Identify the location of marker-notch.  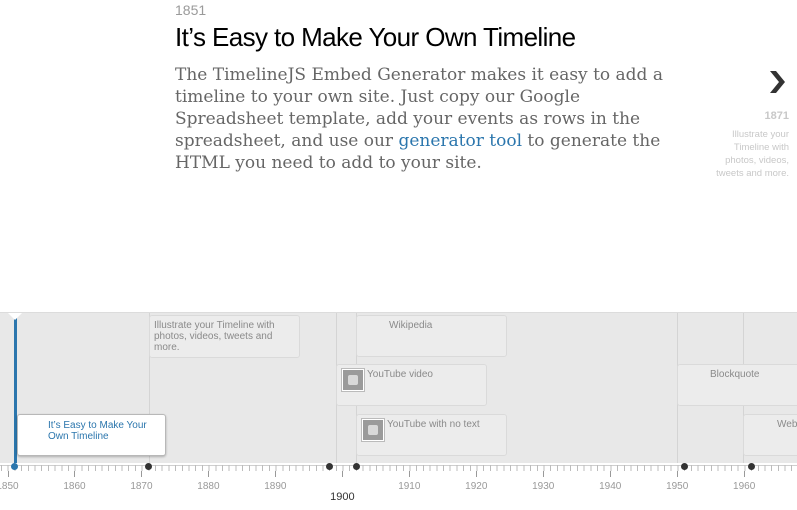
(15, 316).